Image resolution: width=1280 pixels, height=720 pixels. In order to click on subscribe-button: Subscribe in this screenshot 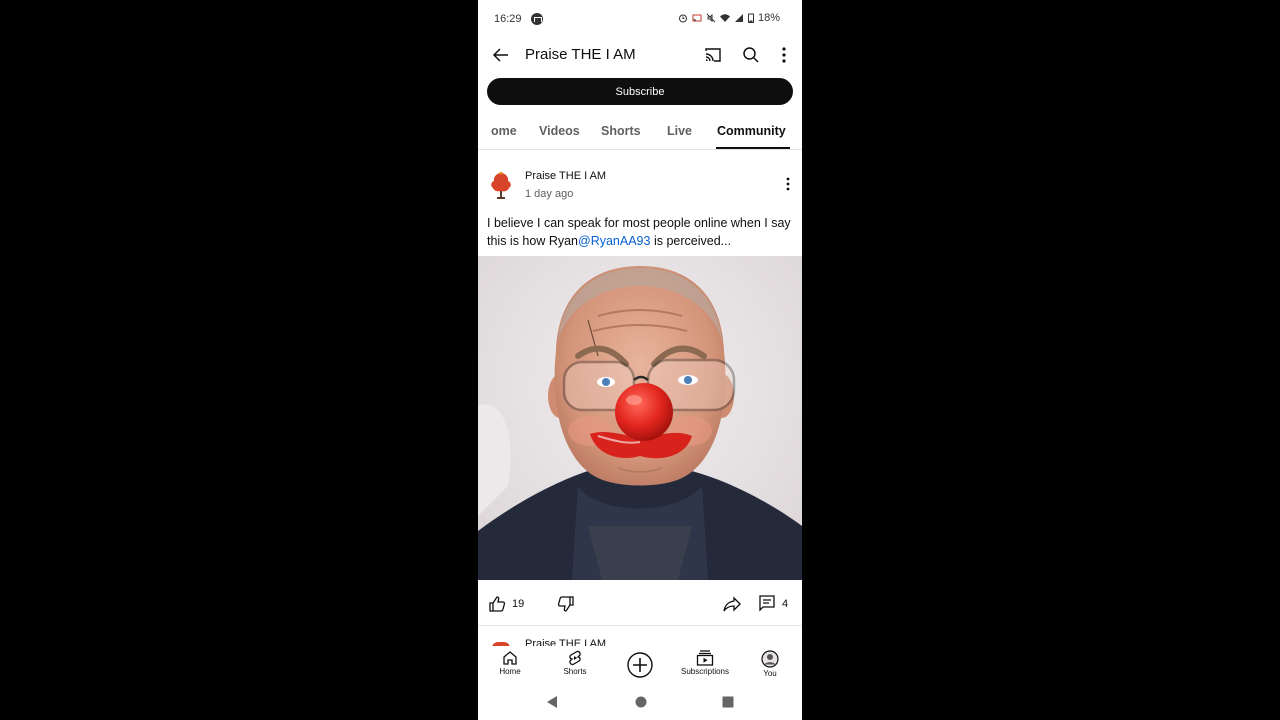, I will do `click(640, 91)`.